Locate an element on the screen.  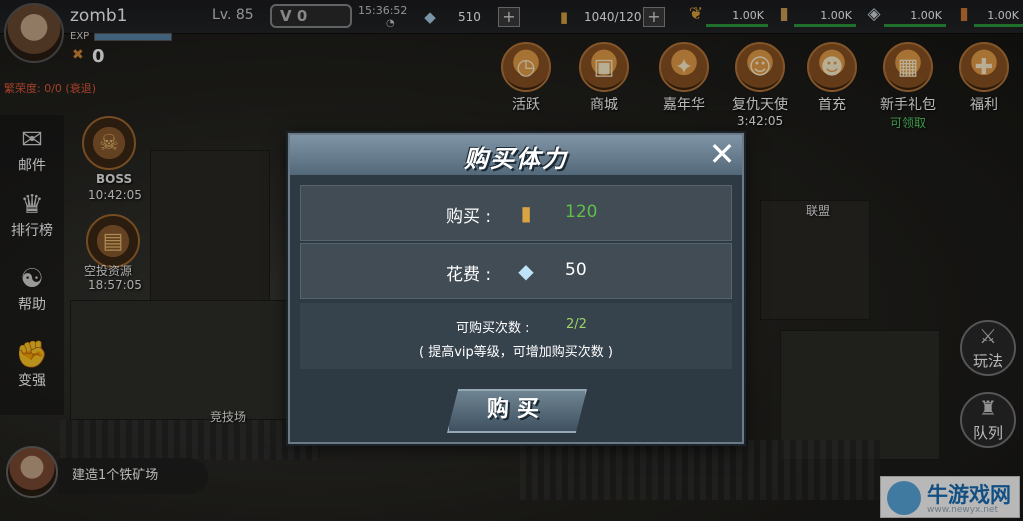
purchase-info: 可购买次数 : 2/2 ( 提高vip等级，可增加购买次数 ) is located at coordinates (516, 336).